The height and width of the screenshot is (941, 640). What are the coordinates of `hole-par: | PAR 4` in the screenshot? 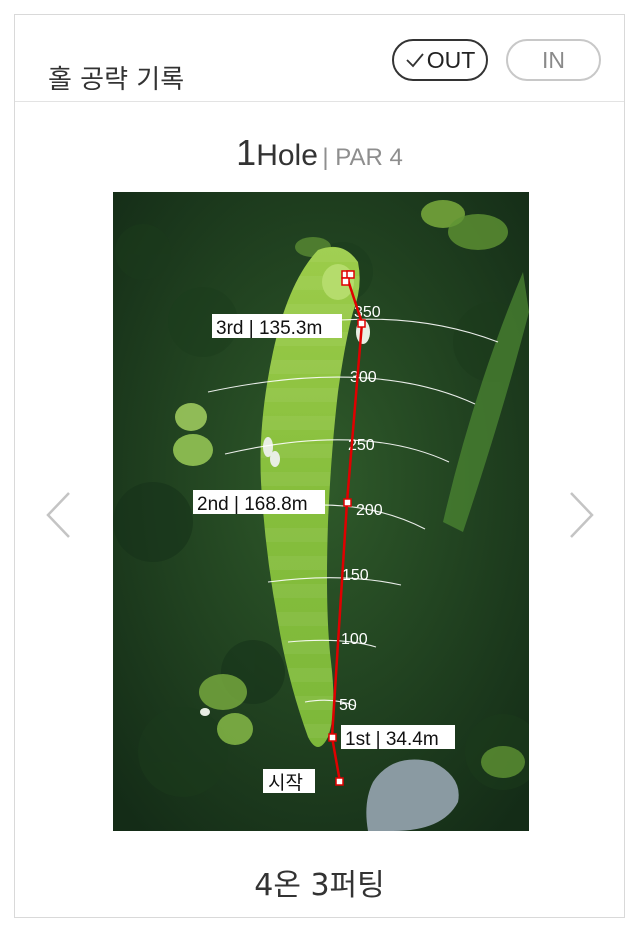 It's located at (362, 157).